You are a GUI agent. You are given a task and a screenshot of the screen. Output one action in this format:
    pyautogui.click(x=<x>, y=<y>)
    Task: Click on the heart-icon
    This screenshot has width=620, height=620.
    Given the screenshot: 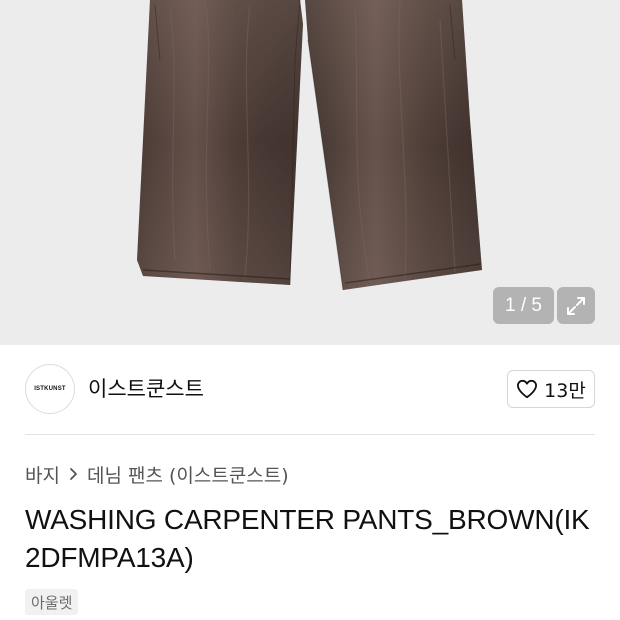 What is the action you would take?
    pyautogui.click(x=527, y=389)
    